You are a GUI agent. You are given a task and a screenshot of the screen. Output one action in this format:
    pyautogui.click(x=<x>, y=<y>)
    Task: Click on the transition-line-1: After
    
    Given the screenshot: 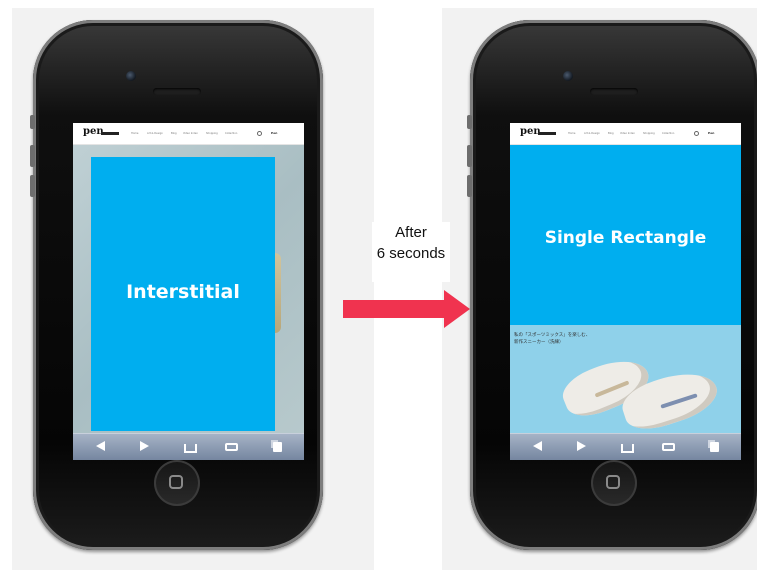 What is the action you would take?
    pyautogui.click(x=411, y=232)
    